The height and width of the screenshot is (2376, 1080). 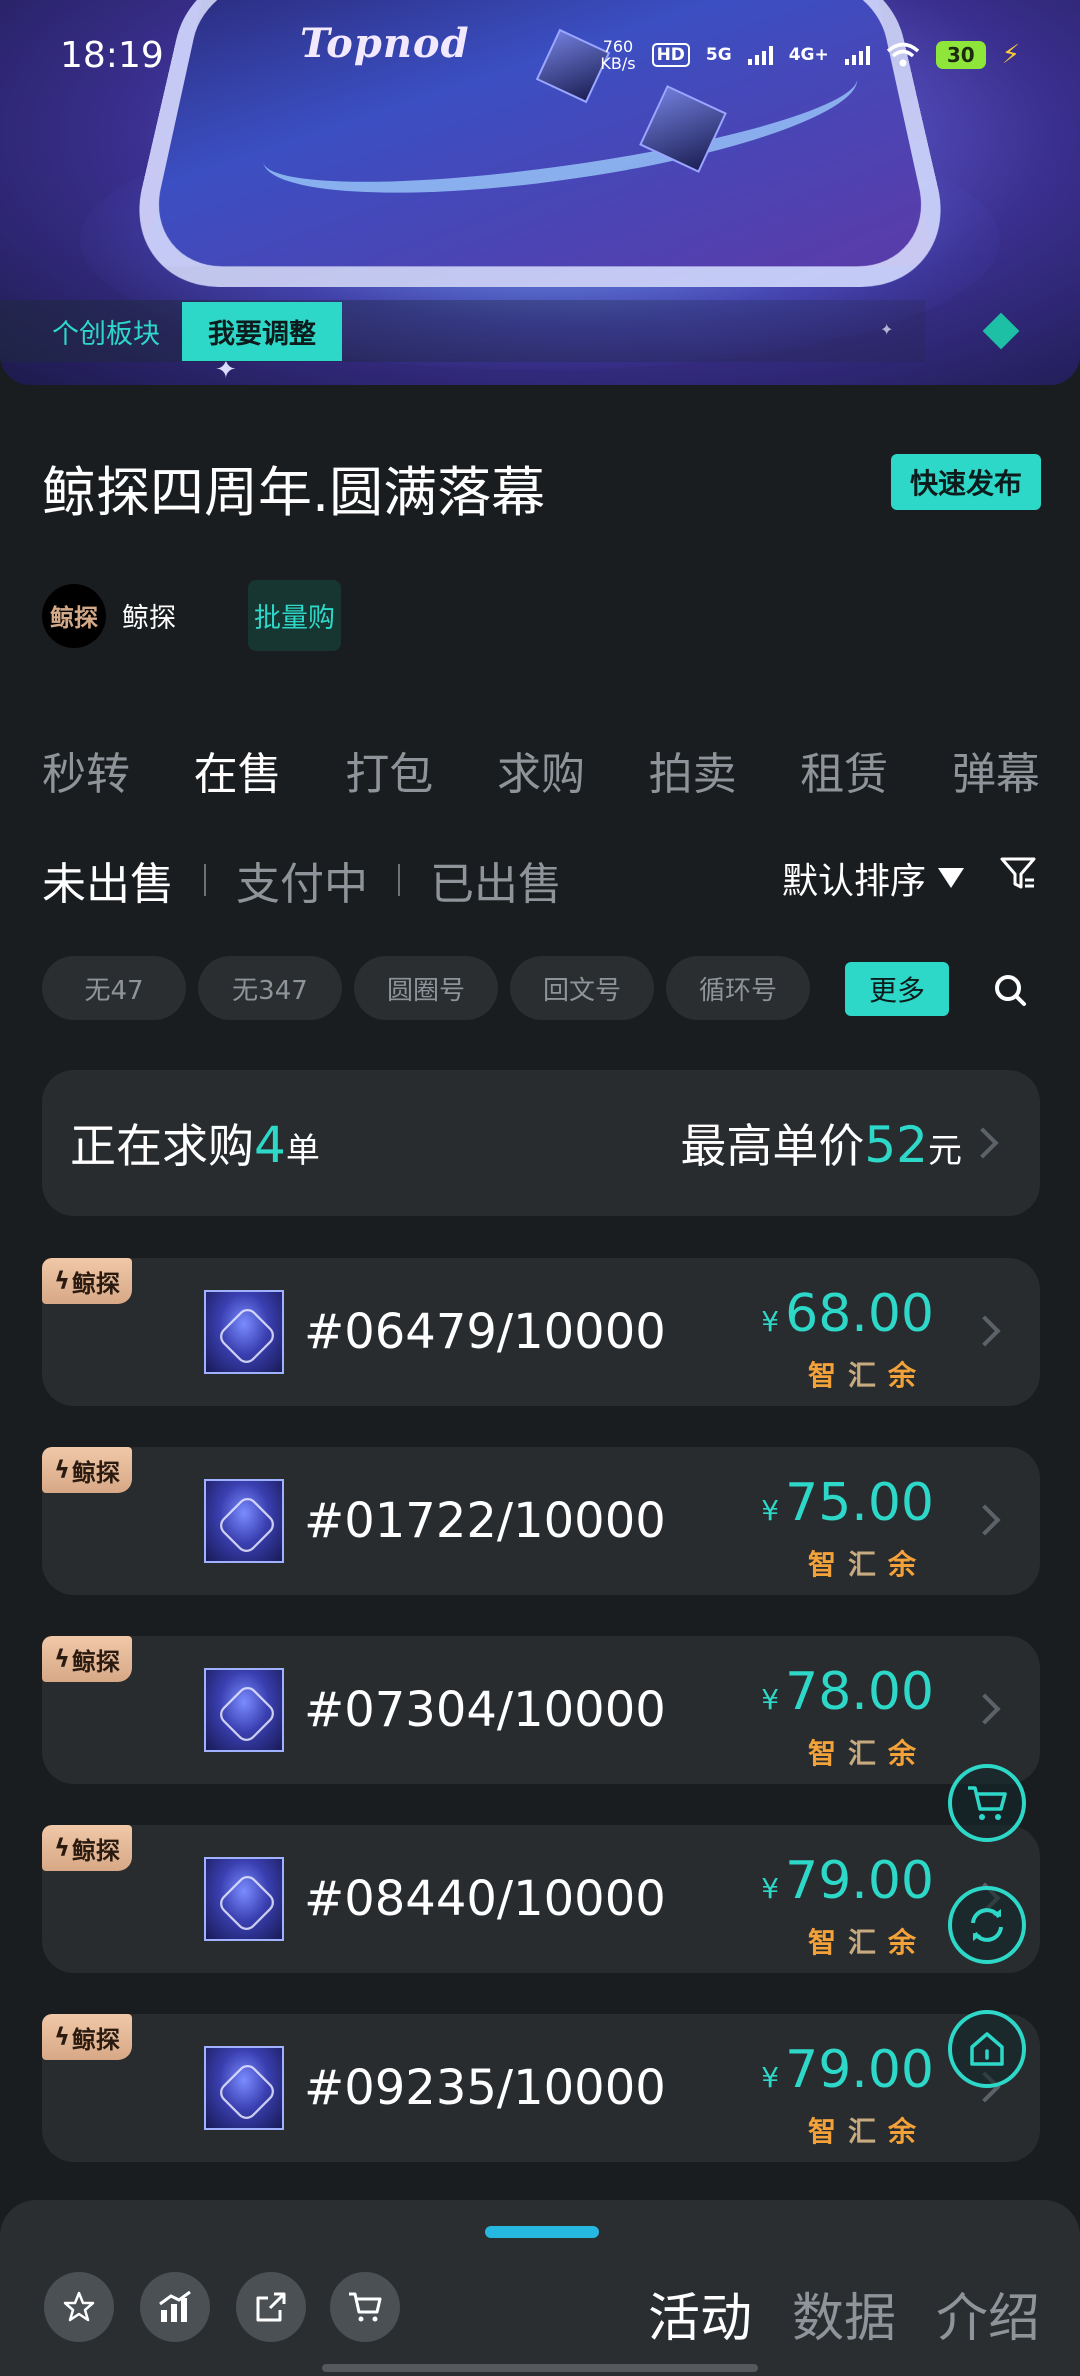 What do you see at coordinates (540, 55) in the screenshot?
I see `status-bar: 18:19 760 KB/s HD 5G 4G+ 30 ⚡` at bounding box center [540, 55].